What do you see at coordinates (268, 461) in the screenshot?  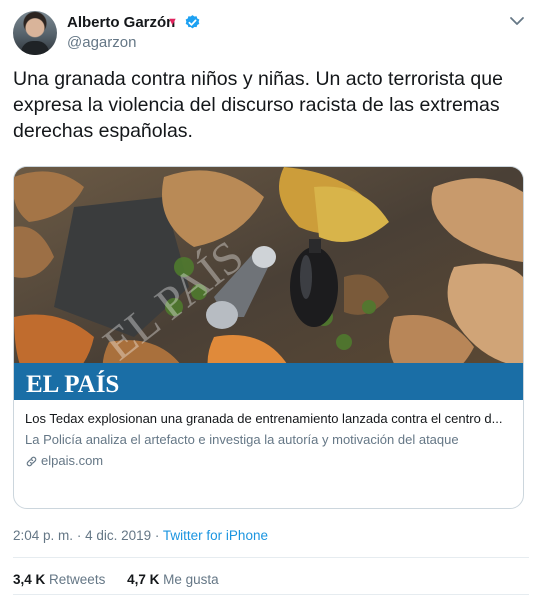 I see `card-domain: elpais.com` at bounding box center [268, 461].